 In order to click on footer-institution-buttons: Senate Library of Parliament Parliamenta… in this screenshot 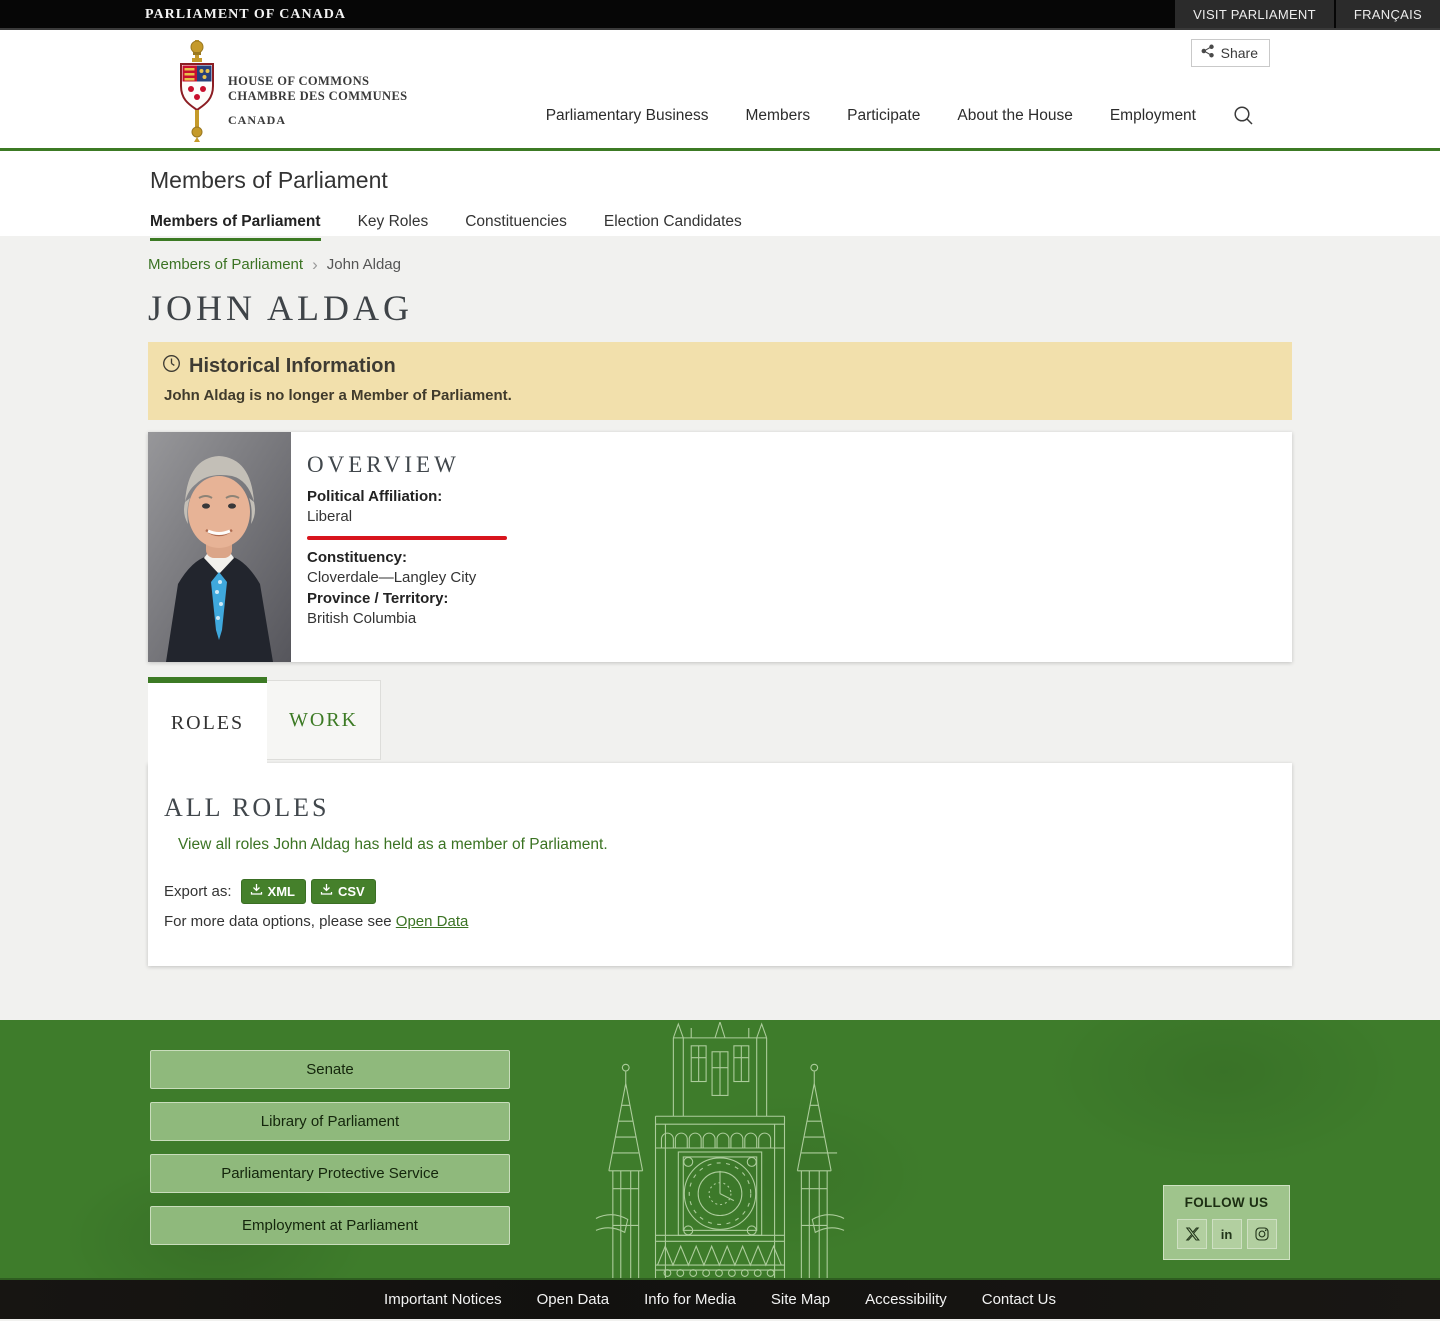, I will do `click(330, 1147)`.